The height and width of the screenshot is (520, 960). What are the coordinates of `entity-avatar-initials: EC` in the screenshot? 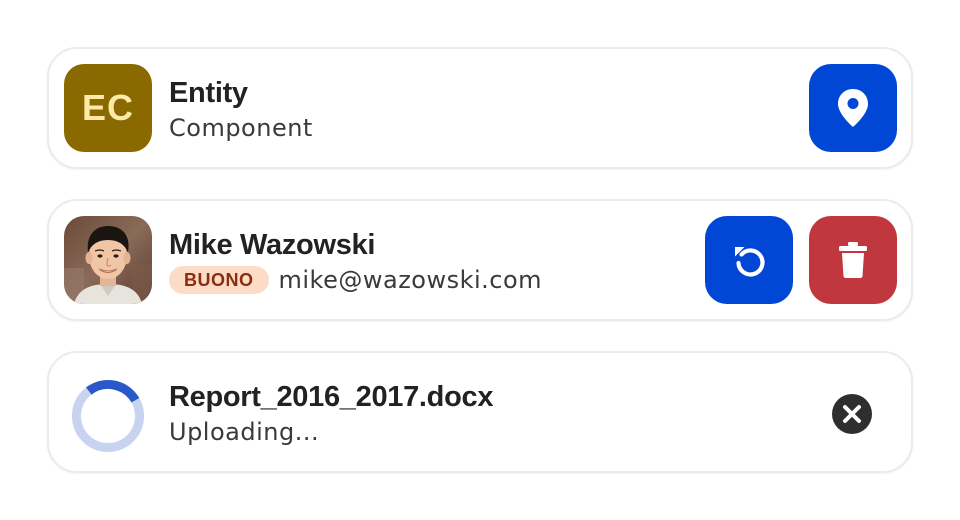 It's located at (107, 107).